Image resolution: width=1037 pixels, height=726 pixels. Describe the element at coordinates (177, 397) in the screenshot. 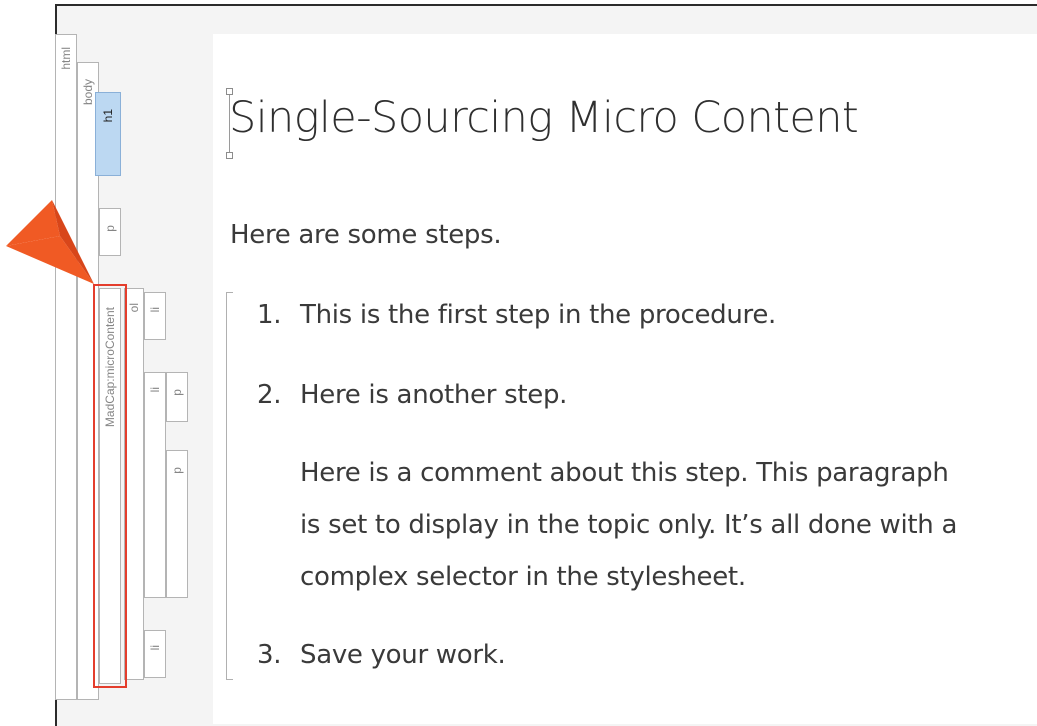

I see `structure-bar-p-step2: p` at that location.